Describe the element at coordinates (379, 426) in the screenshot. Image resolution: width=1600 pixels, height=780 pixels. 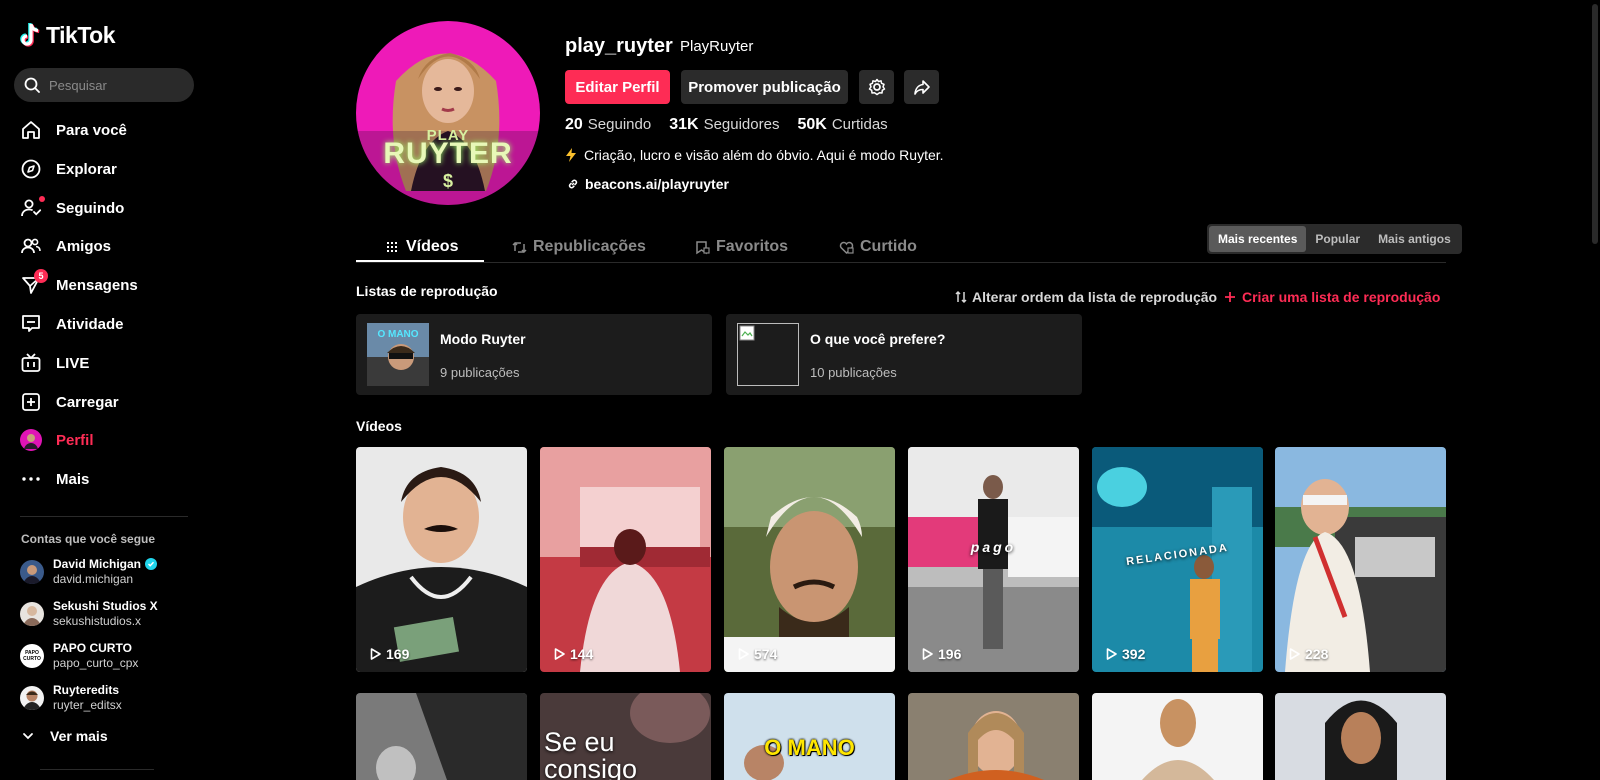
I see `videos-section-title: Vídeos` at that location.